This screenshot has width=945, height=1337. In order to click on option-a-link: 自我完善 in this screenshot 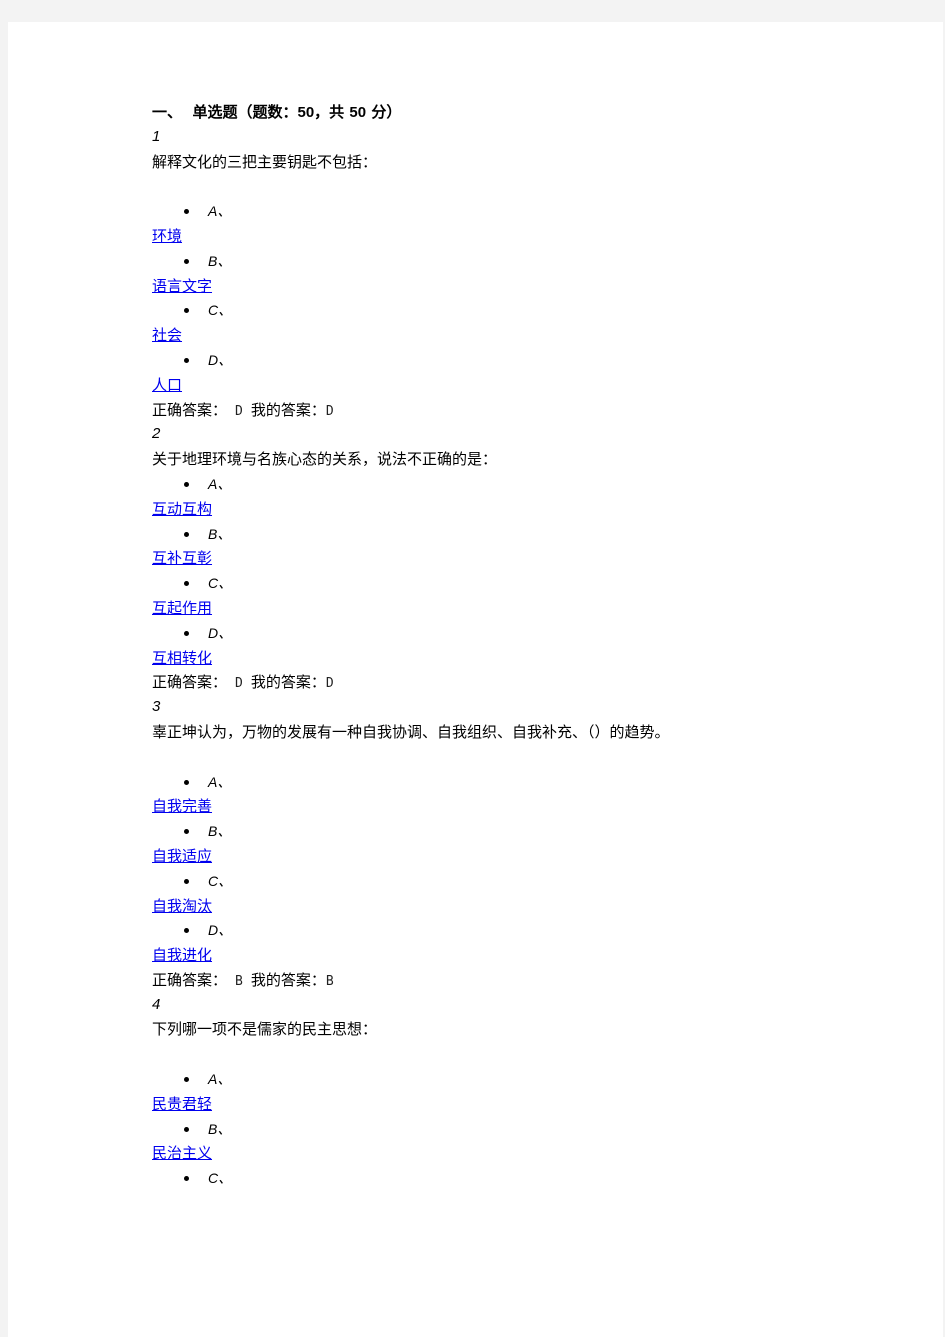, I will do `click(182, 806)`.